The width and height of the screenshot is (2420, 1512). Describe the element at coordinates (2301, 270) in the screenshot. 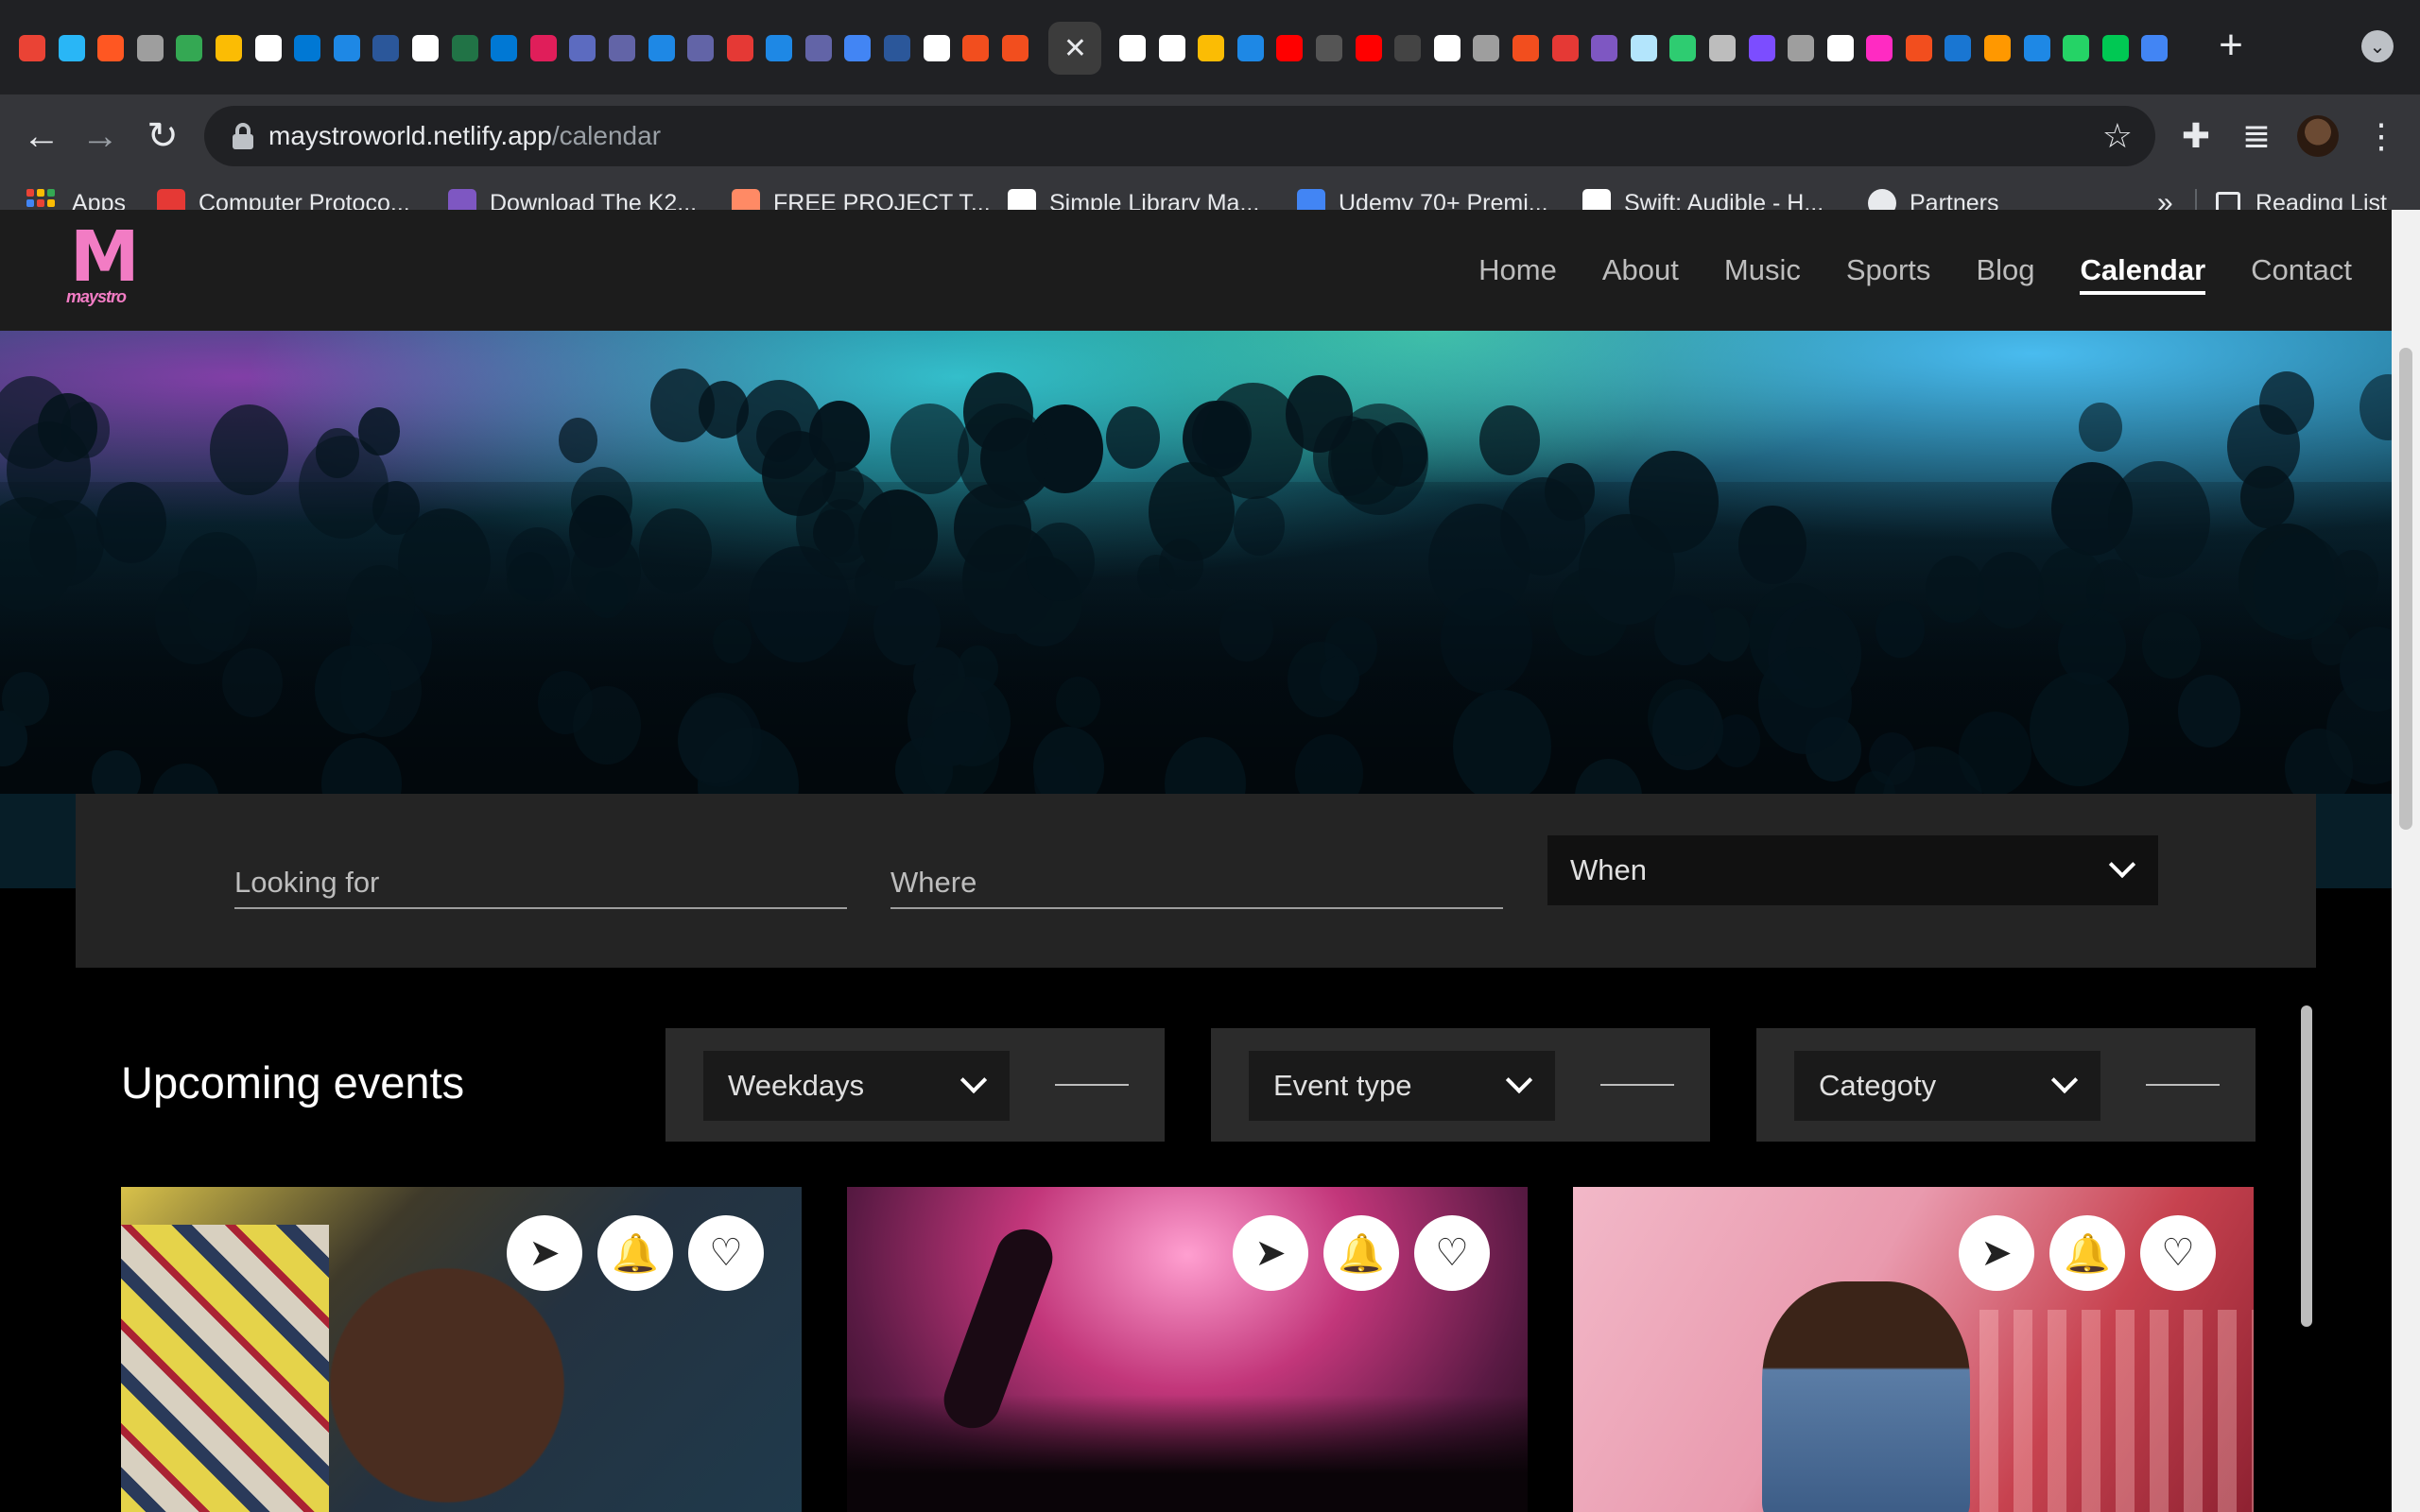

I see `nav-link-contact: Contact` at that location.